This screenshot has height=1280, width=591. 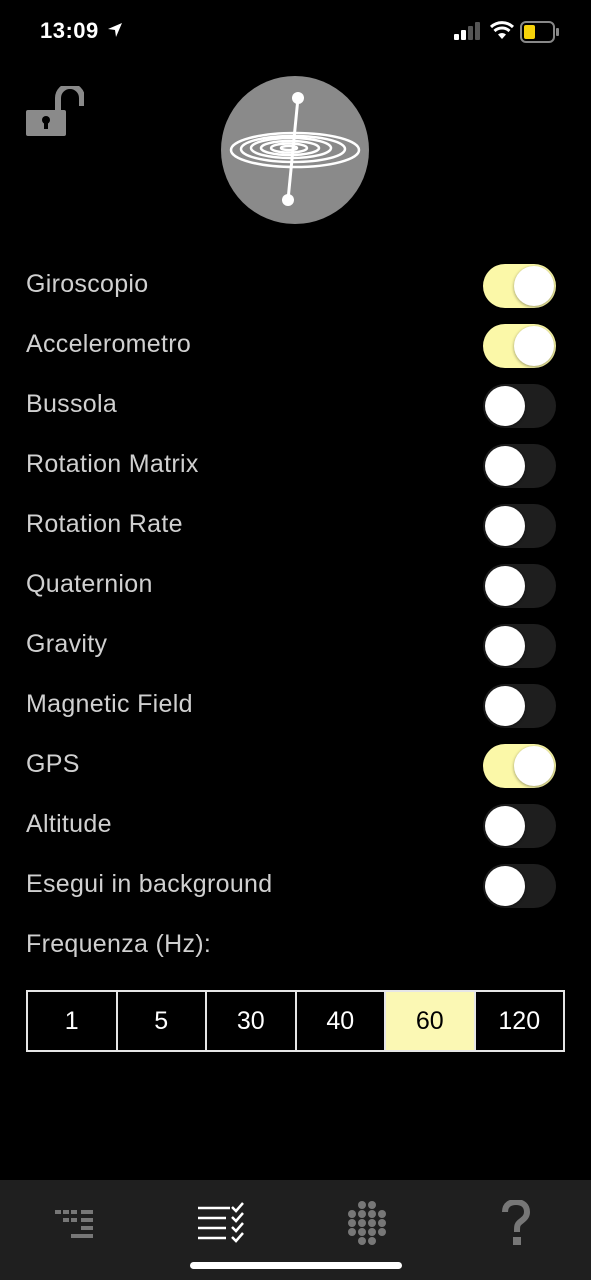 What do you see at coordinates (109, 344) in the screenshot?
I see `setting-label: Accelerometro` at bounding box center [109, 344].